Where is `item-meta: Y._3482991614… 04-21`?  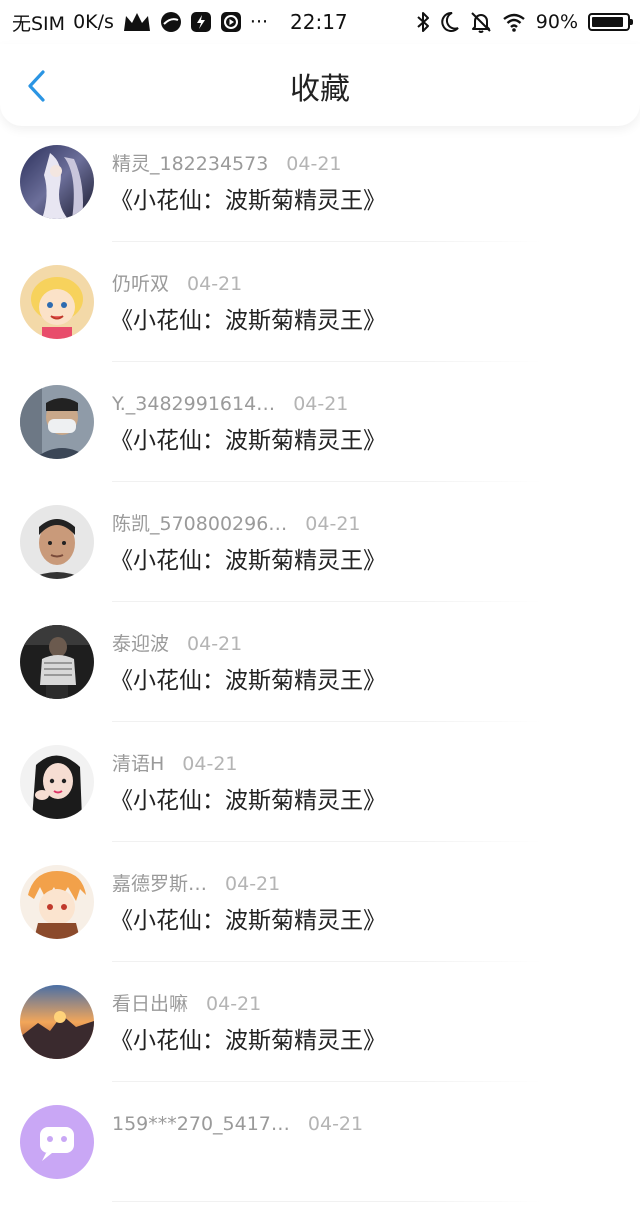 item-meta: Y._3482991614… 04-21 is located at coordinates (230, 404).